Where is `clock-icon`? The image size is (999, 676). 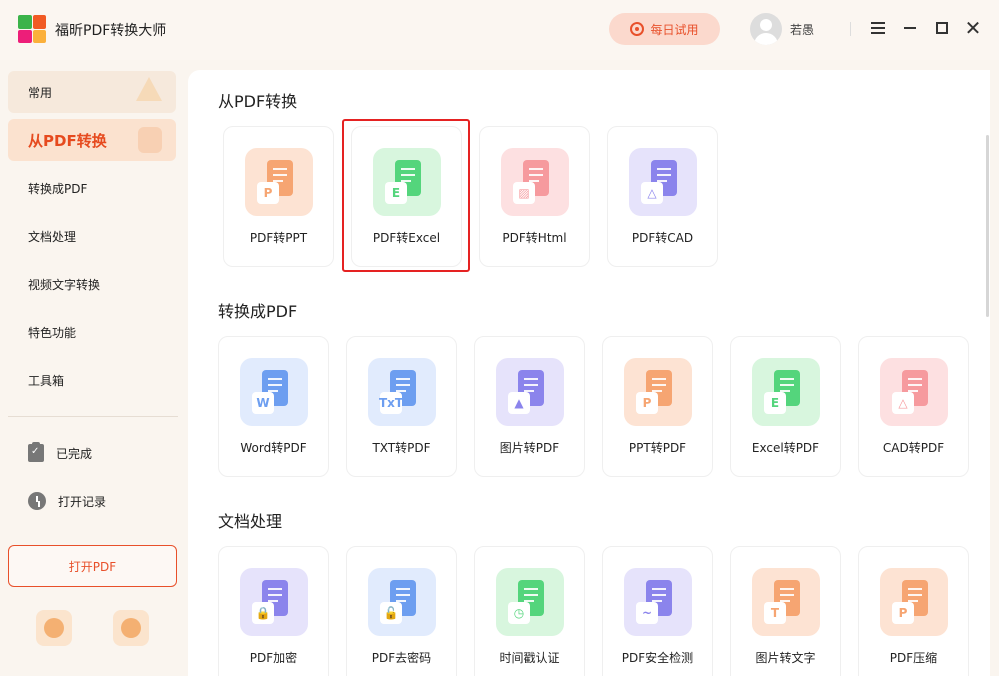 clock-icon is located at coordinates (37, 501).